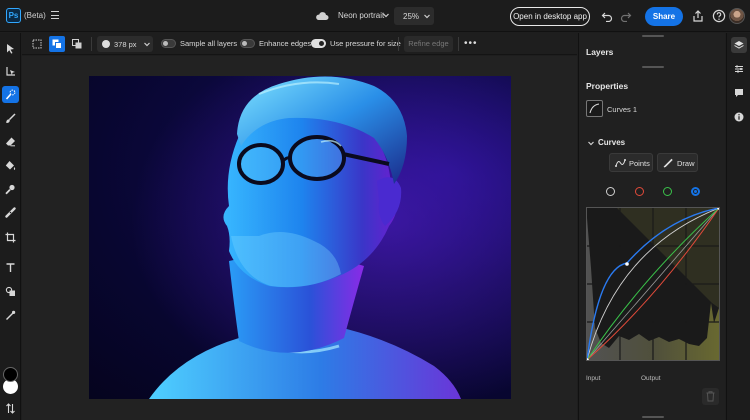  I want to click on enhance-edges-toggle, so click(247, 43).